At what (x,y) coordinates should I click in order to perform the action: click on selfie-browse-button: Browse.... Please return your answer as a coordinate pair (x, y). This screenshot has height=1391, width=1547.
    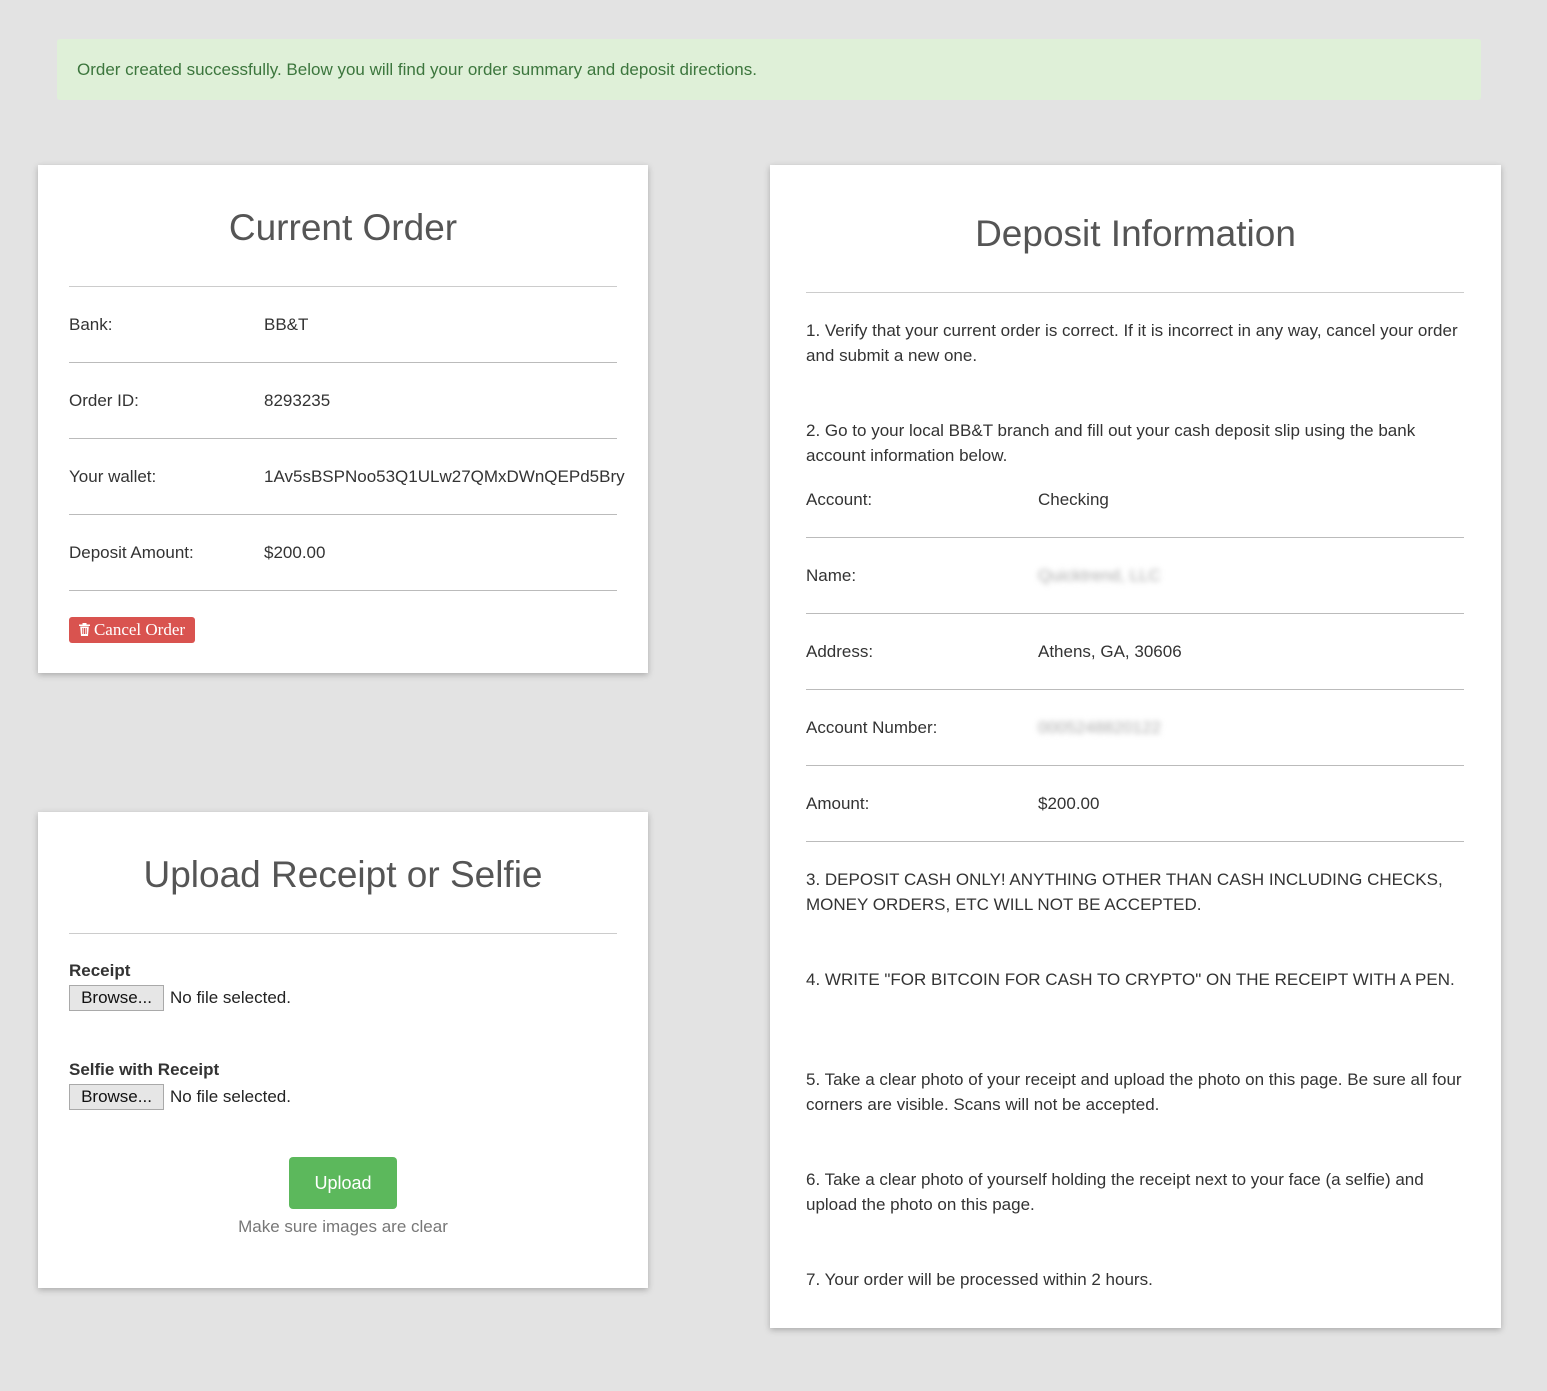
    Looking at the image, I should click on (116, 1097).